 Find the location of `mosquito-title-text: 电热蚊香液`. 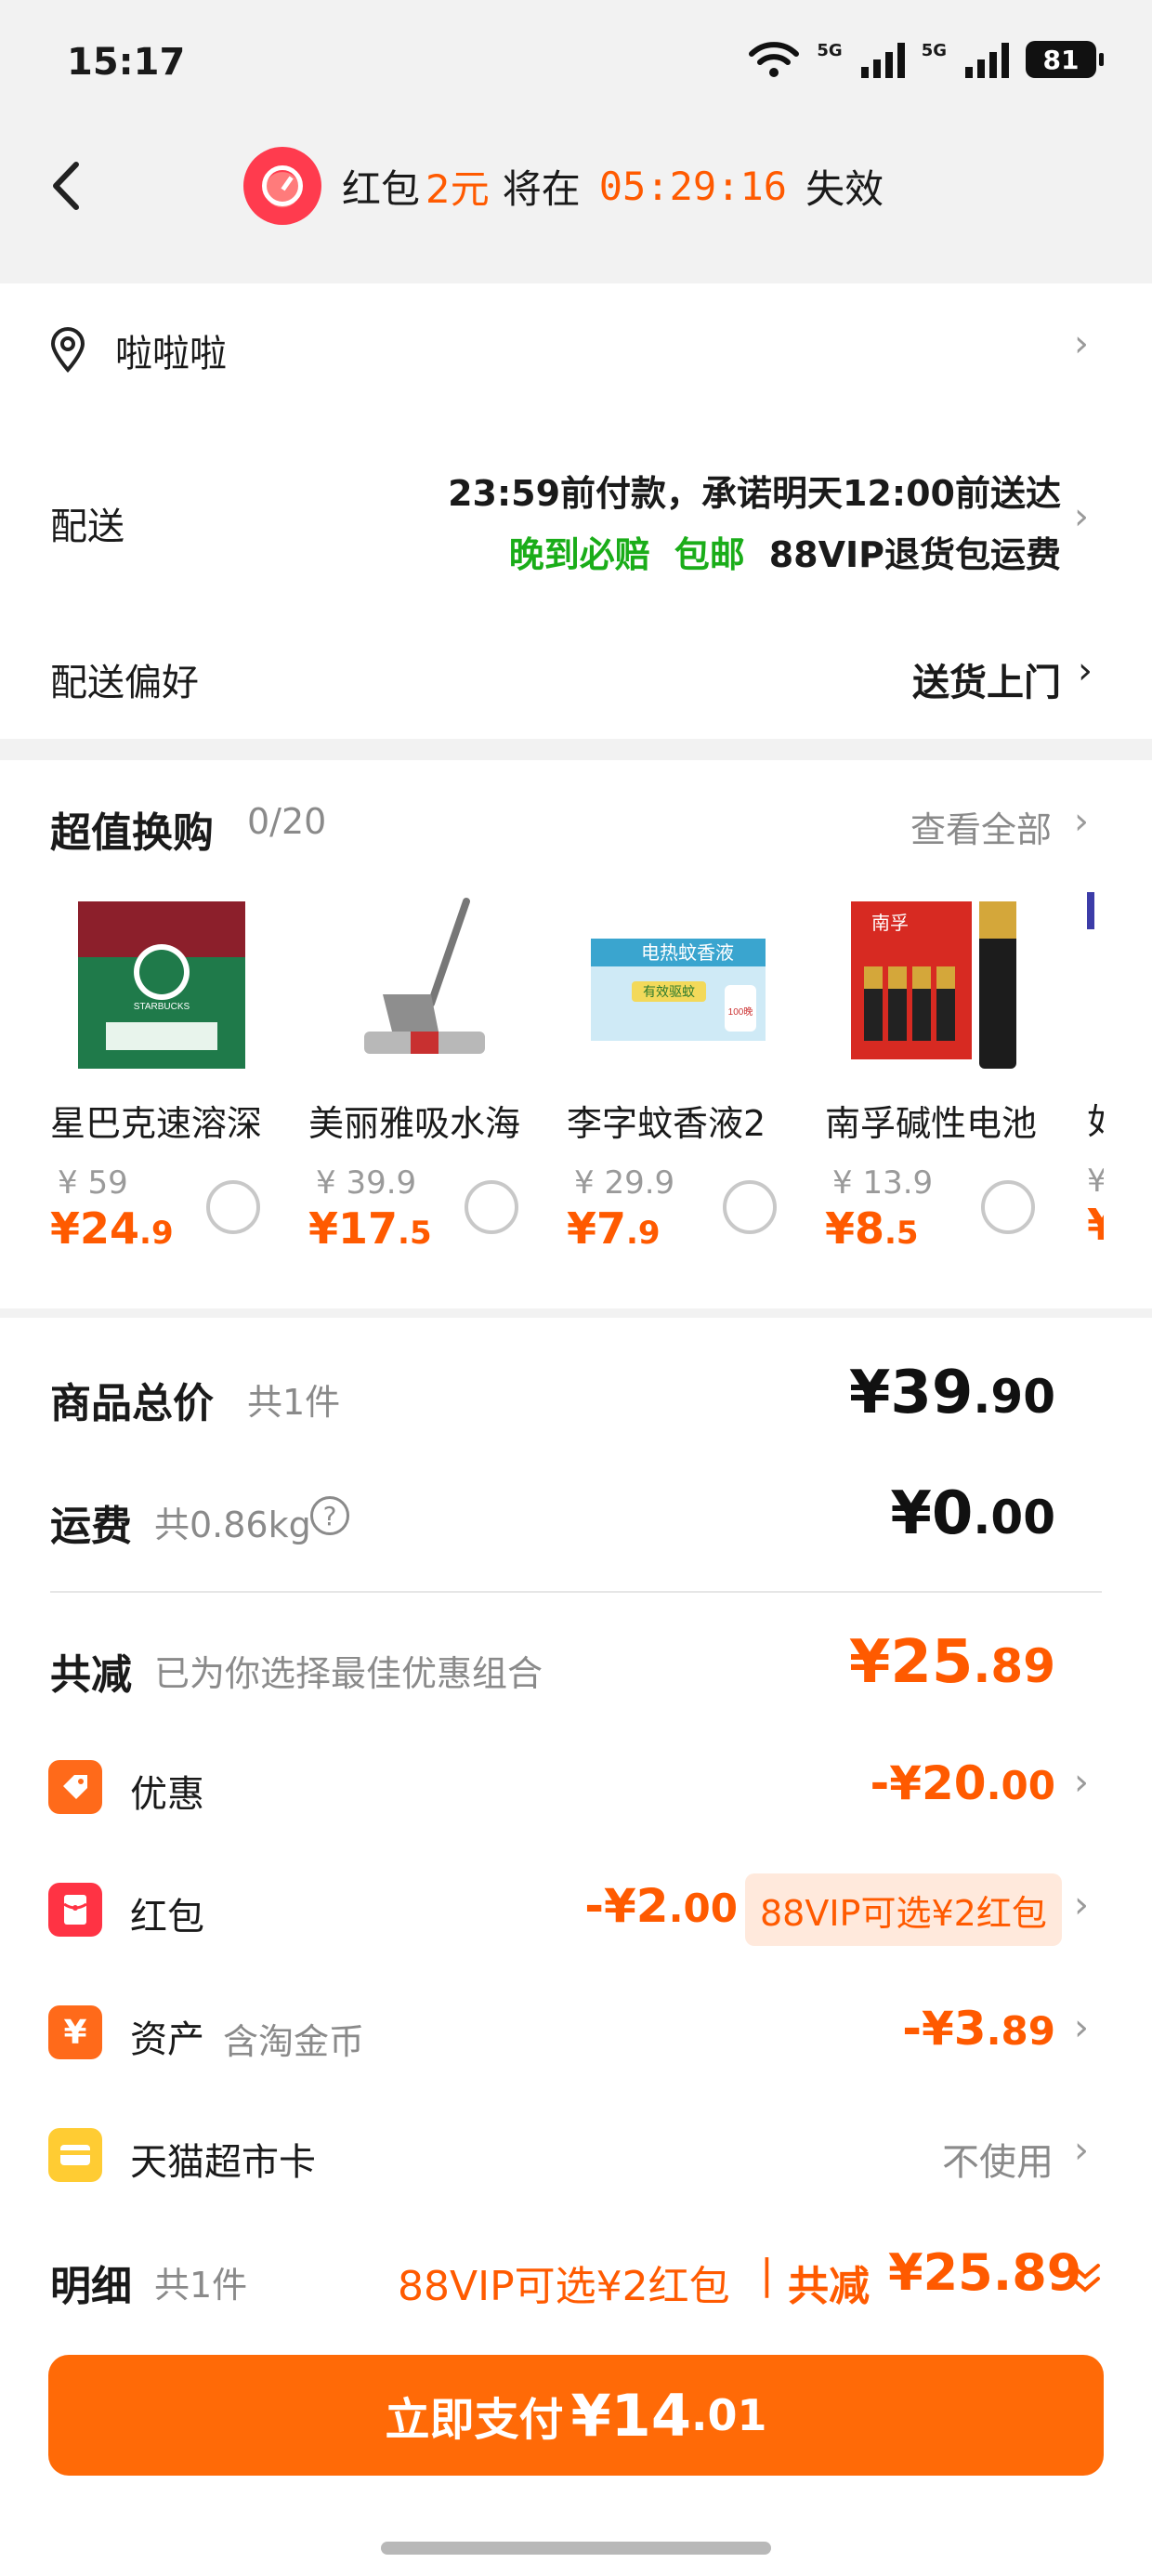

mosquito-title-text: 电热蚊香液 is located at coordinates (687, 953).